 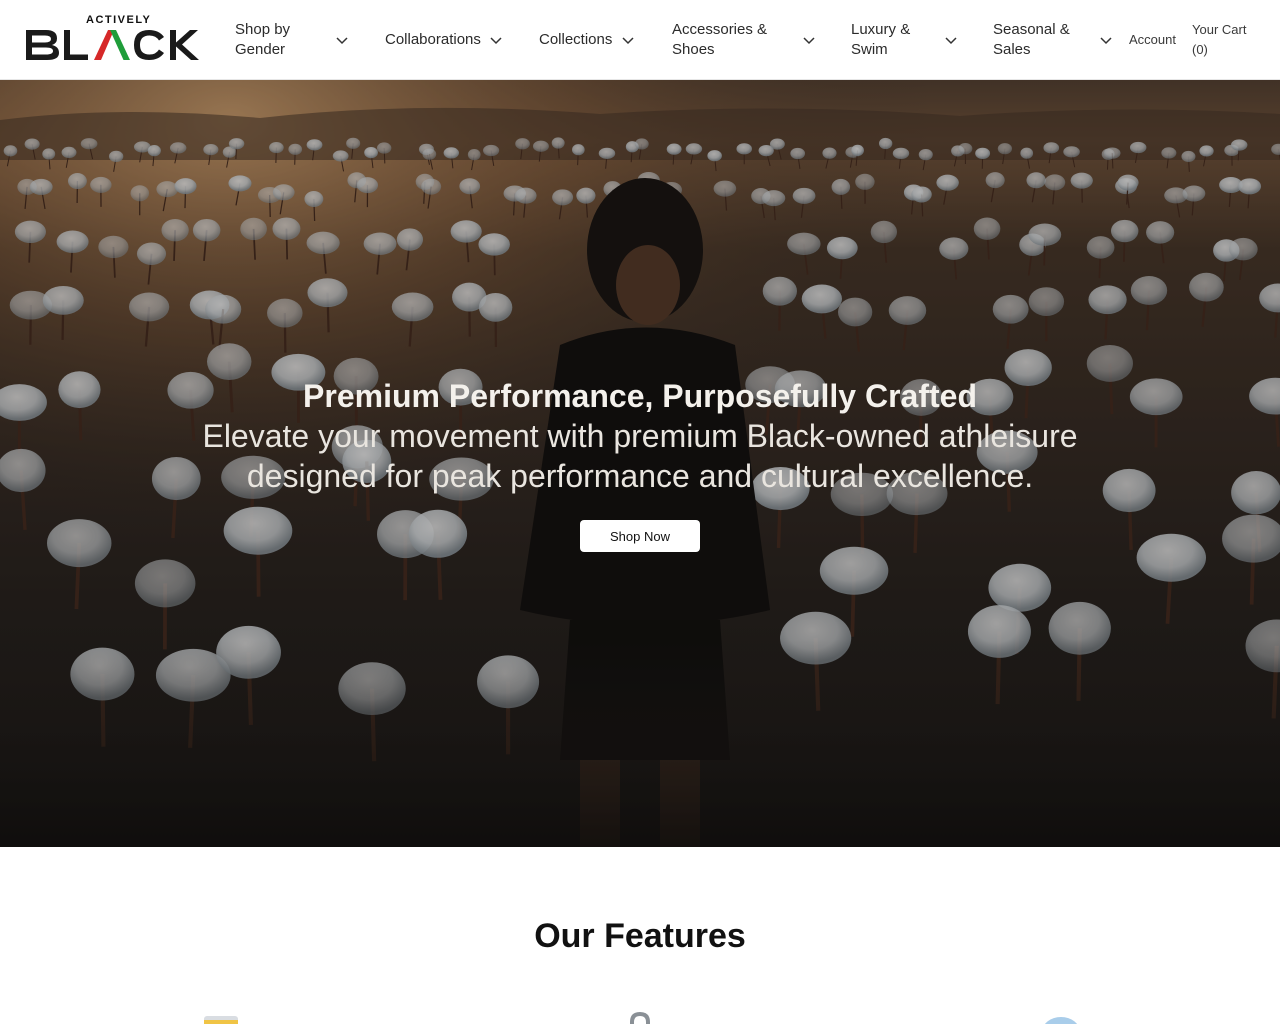 I want to click on brand-wordmark, so click(x=112, y=45).